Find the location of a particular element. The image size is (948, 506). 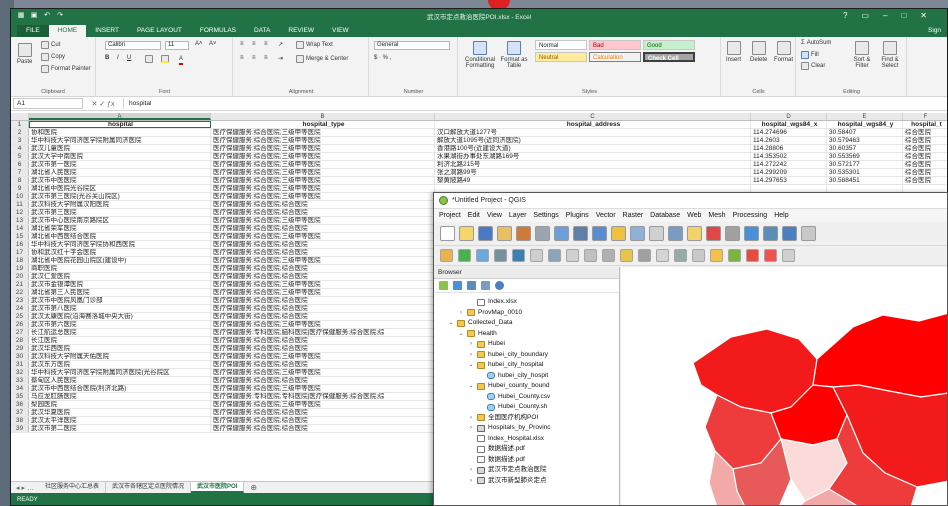

tree-item: Hubei_County.sh is located at coordinates (526, 407).